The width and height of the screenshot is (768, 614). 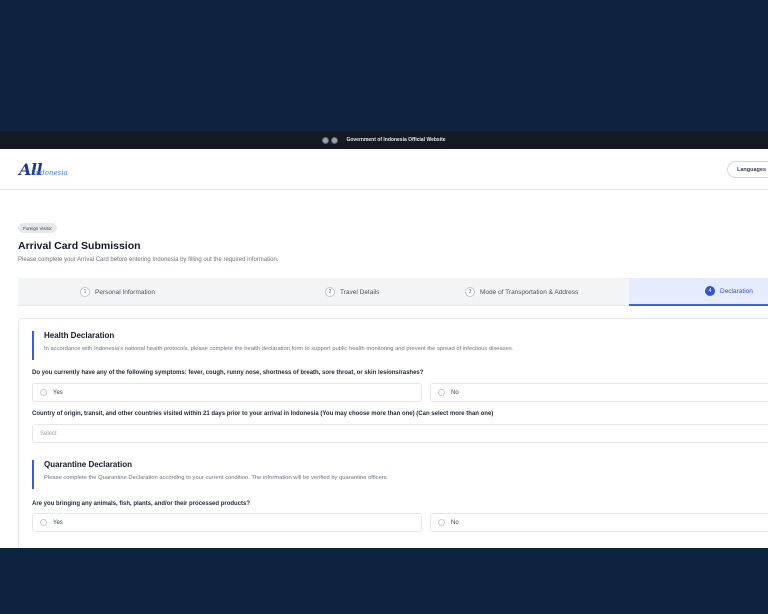 I want to click on step-declaration: 4 Declaration, so click(x=698, y=292).